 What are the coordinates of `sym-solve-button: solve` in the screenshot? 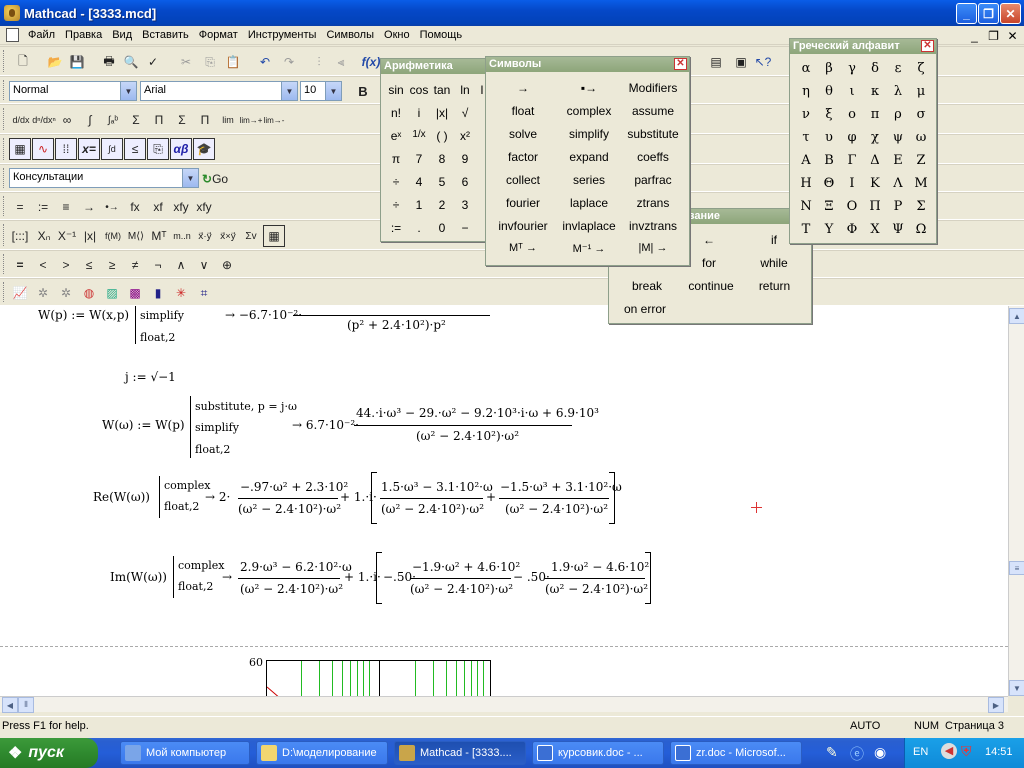 It's located at (523, 134).